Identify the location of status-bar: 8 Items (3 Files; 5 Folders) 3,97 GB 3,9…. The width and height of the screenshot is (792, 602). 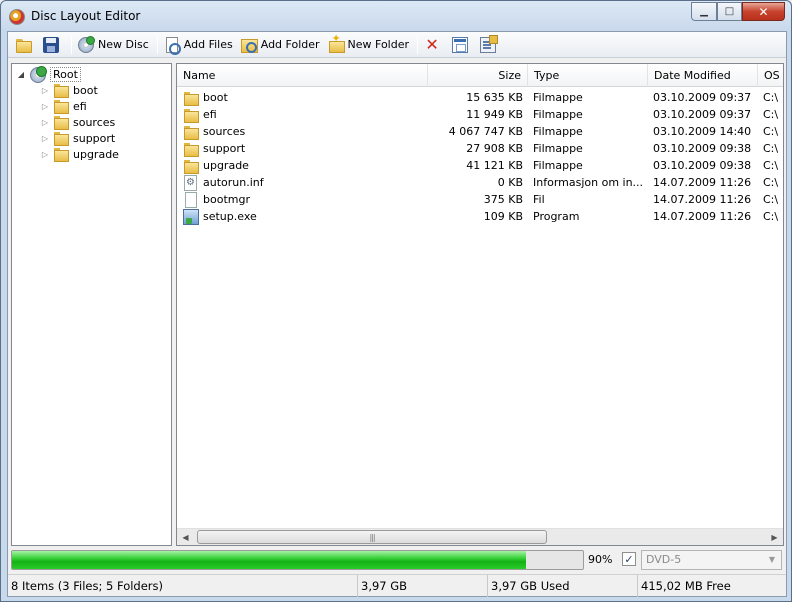
(397, 585).